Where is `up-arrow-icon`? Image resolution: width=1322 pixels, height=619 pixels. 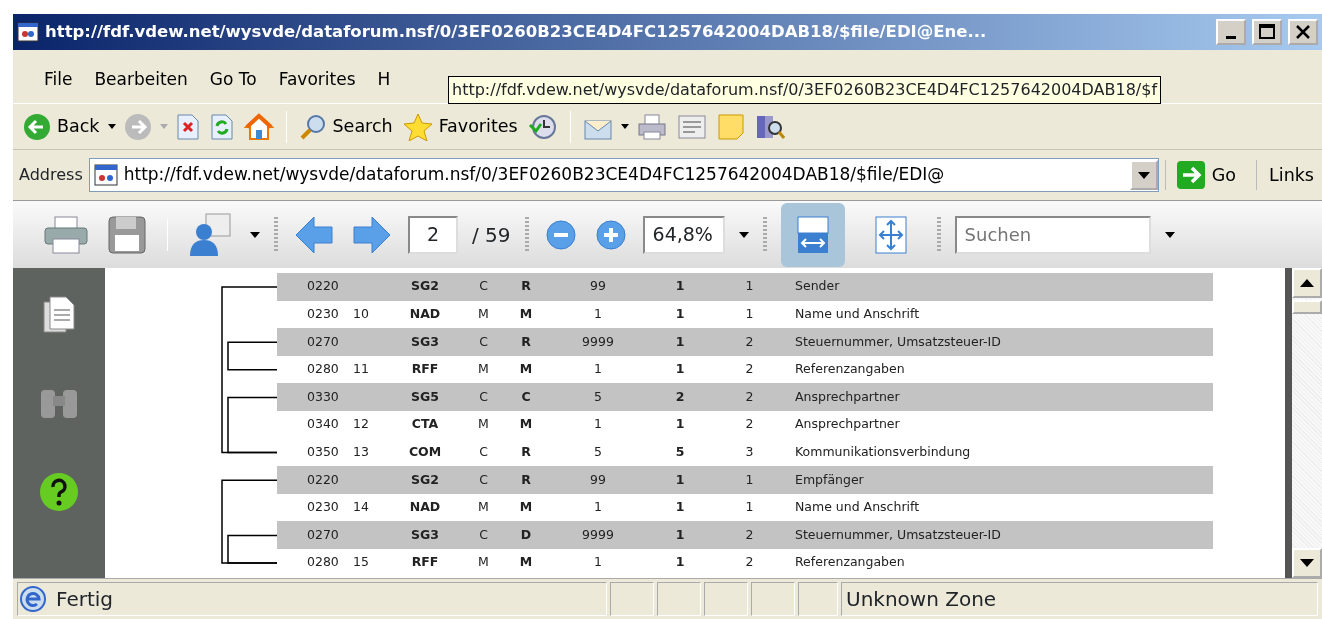 up-arrow-icon is located at coordinates (1307, 283).